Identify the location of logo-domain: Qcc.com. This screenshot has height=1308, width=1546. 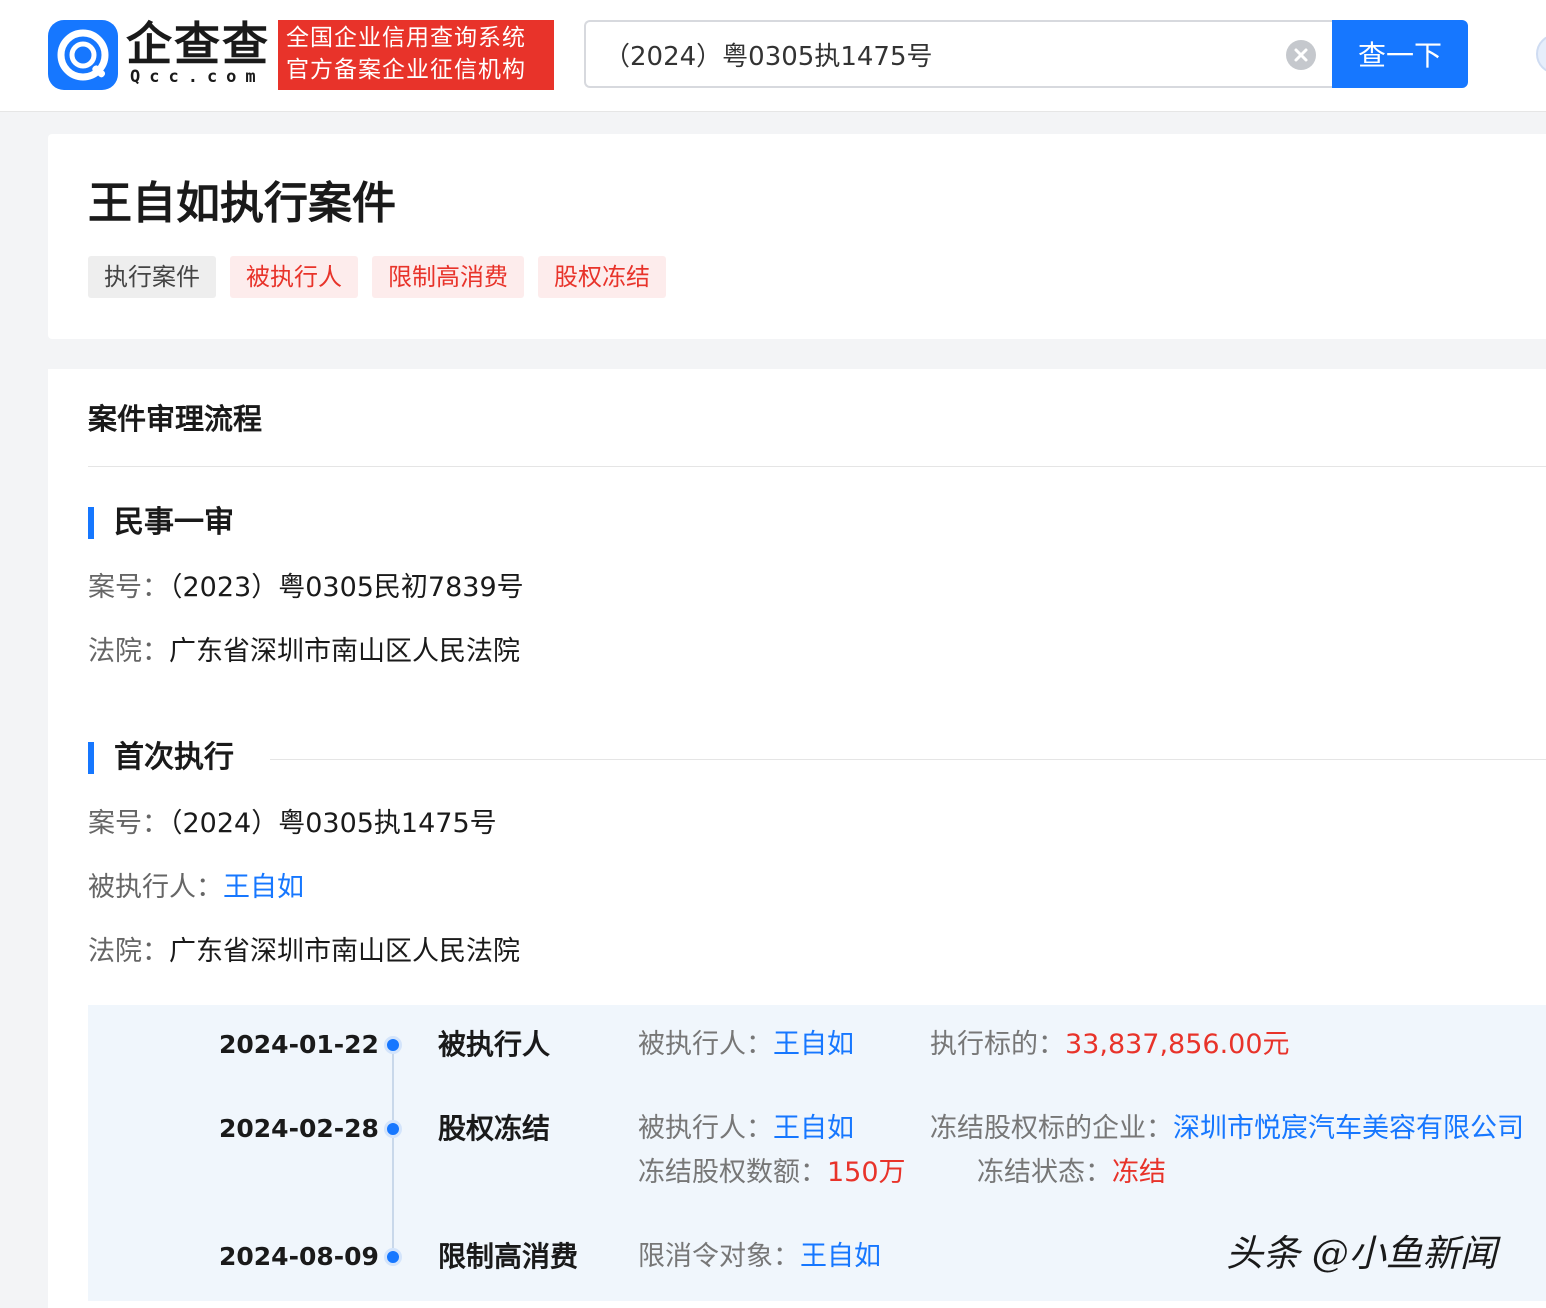
(197, 77).